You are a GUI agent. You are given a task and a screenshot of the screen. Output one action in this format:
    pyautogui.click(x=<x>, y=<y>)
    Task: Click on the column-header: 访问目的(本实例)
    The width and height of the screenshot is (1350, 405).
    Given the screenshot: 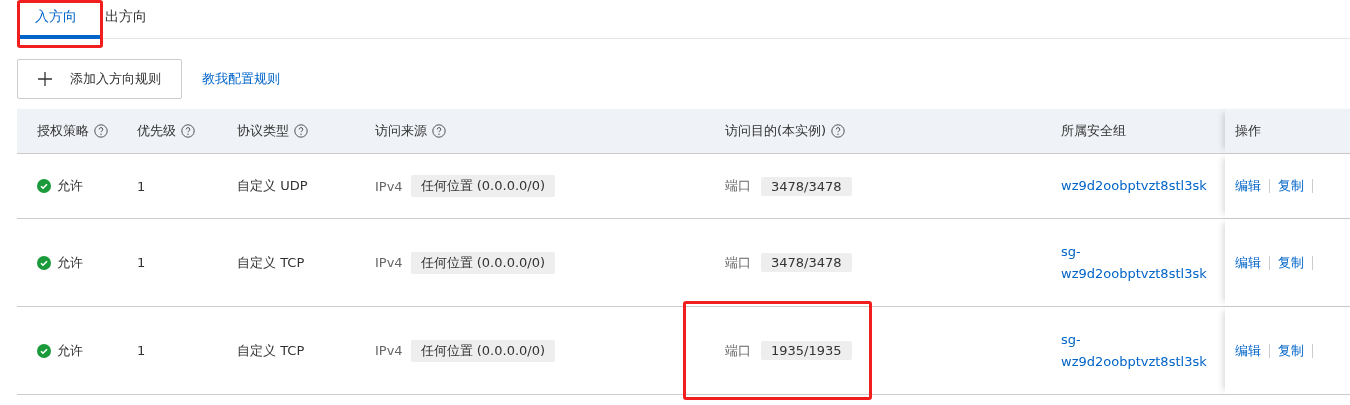 What is the action you would take?
    pyautogui.click(x=776, y=131)
    